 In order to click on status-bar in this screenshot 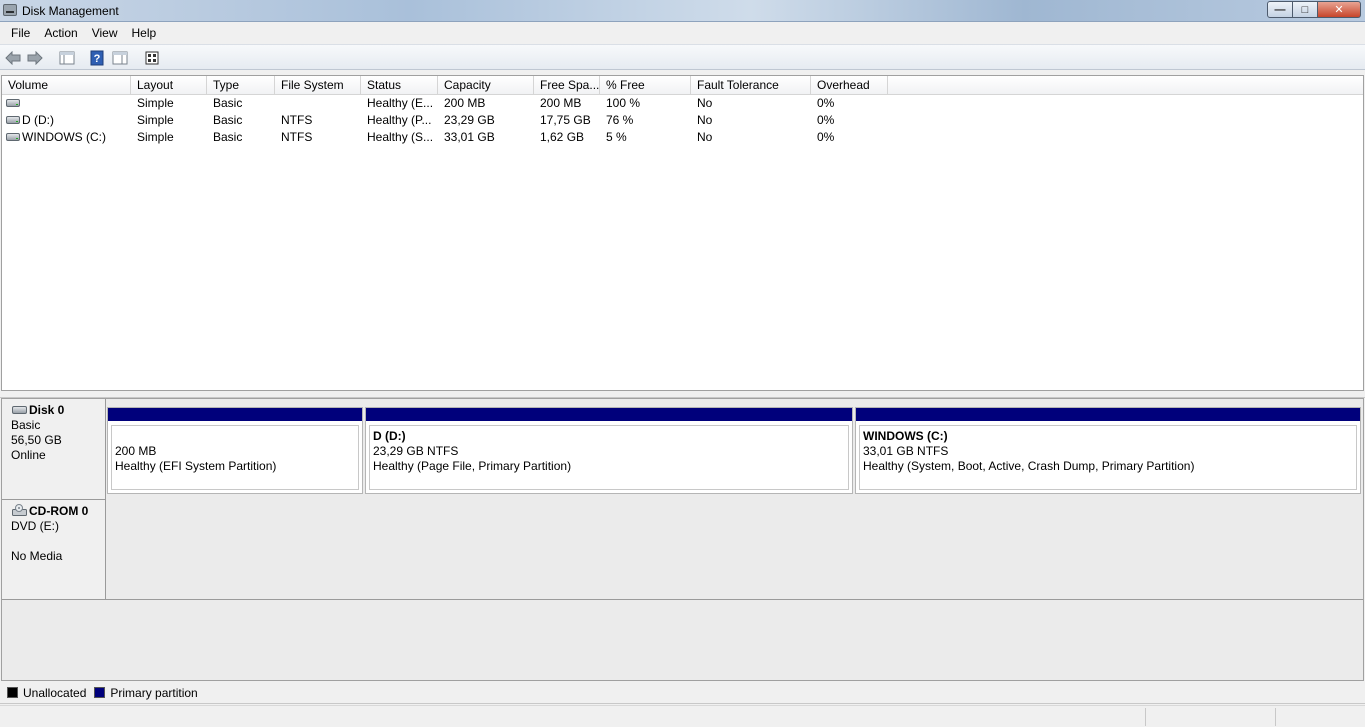, I will do `click(682, 716)`.